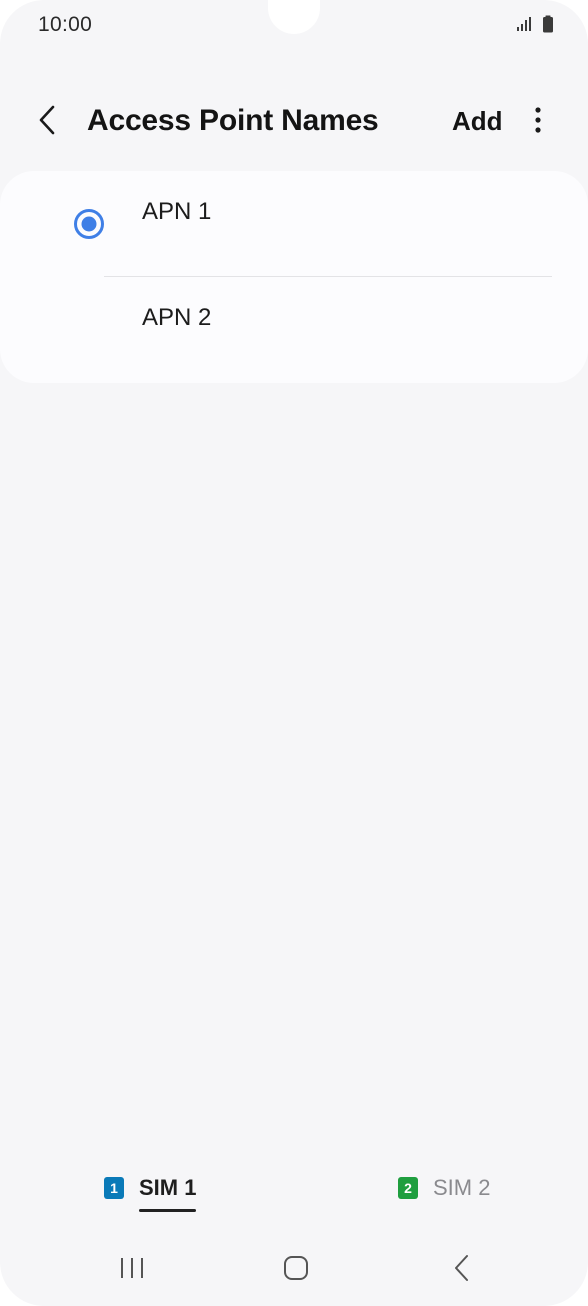 The width and height of the screenshot is (588, 1306). What do you see at coordinates (114, 1188) in the screenshot?
I see `sim-1-badge-icon: 1` at bounding box center [114, 1188].